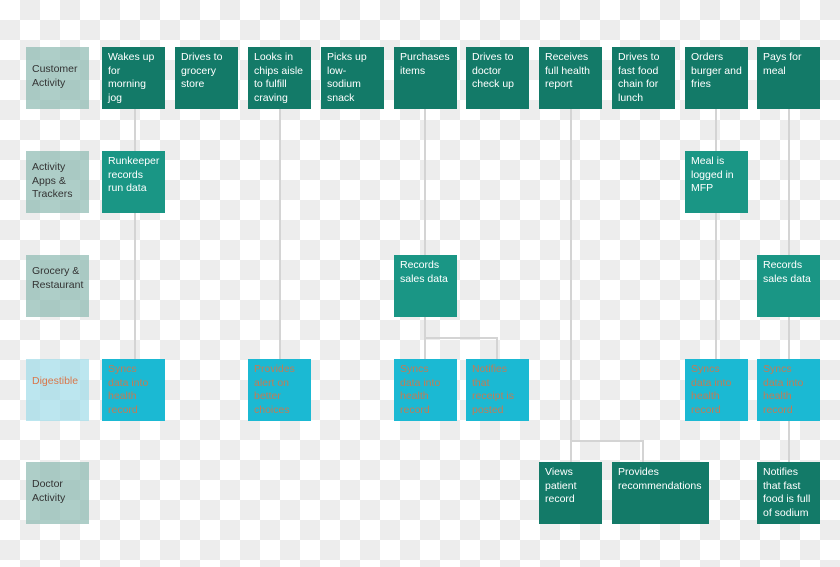 The image size is (840, 567). What do you see at coordinates (716, 390) in the screenshot?
I see `digestible-sync-meal: Syncs data into health record` at bounding box center [716, 390].